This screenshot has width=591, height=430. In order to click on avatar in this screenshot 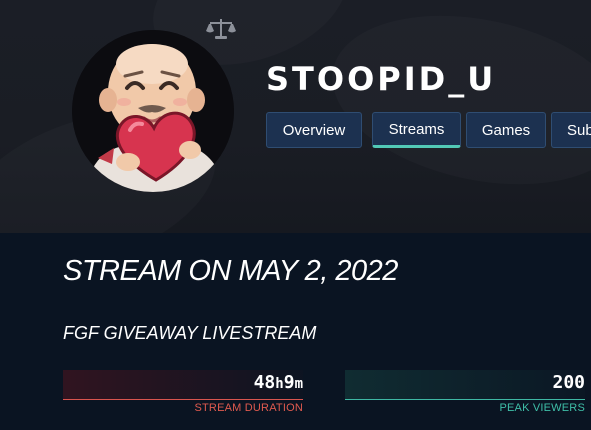, I will do `click(153, 111)`.